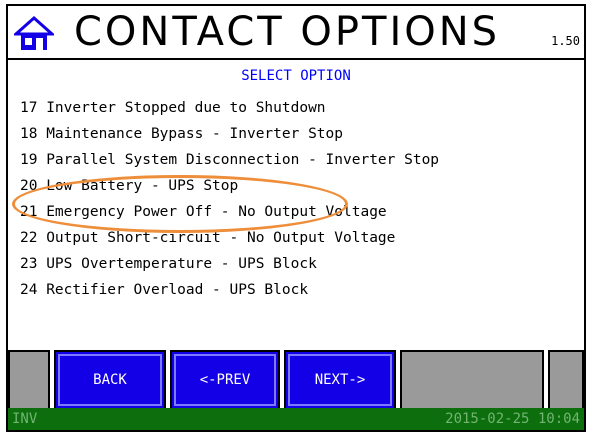  Describe the element at coordinates (181, 134) in the screenshot. I see `list-item: 18 Maintenance Bypass - Inverter Stop` at that location.